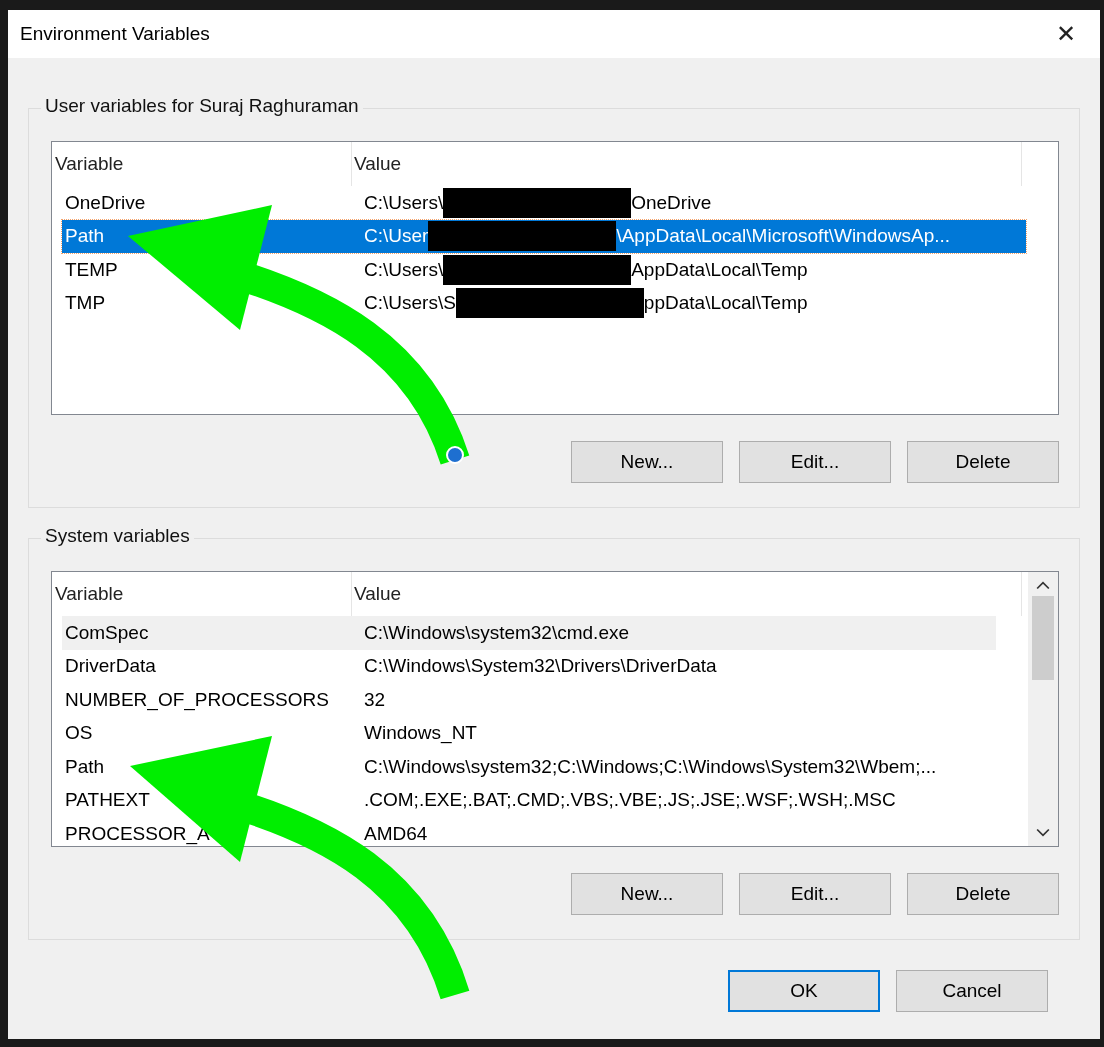  What do you see at coordinates (455, 455) in the screenshot?
I see `handle-icon` at bounding box center [455, 455].